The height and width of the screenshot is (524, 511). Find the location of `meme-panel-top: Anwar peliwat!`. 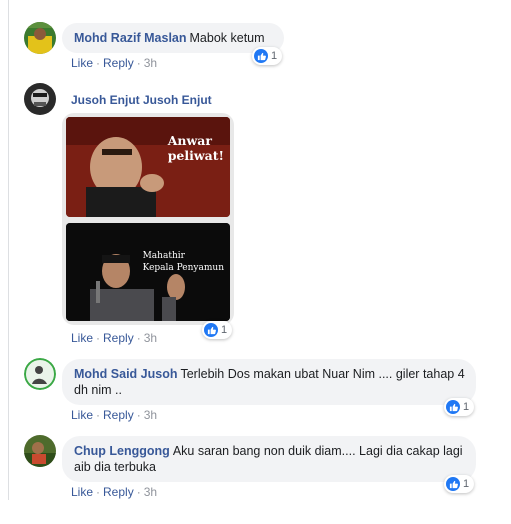

meme-panel-top: Anwar peliwat! is located at coordinates (148, 167).